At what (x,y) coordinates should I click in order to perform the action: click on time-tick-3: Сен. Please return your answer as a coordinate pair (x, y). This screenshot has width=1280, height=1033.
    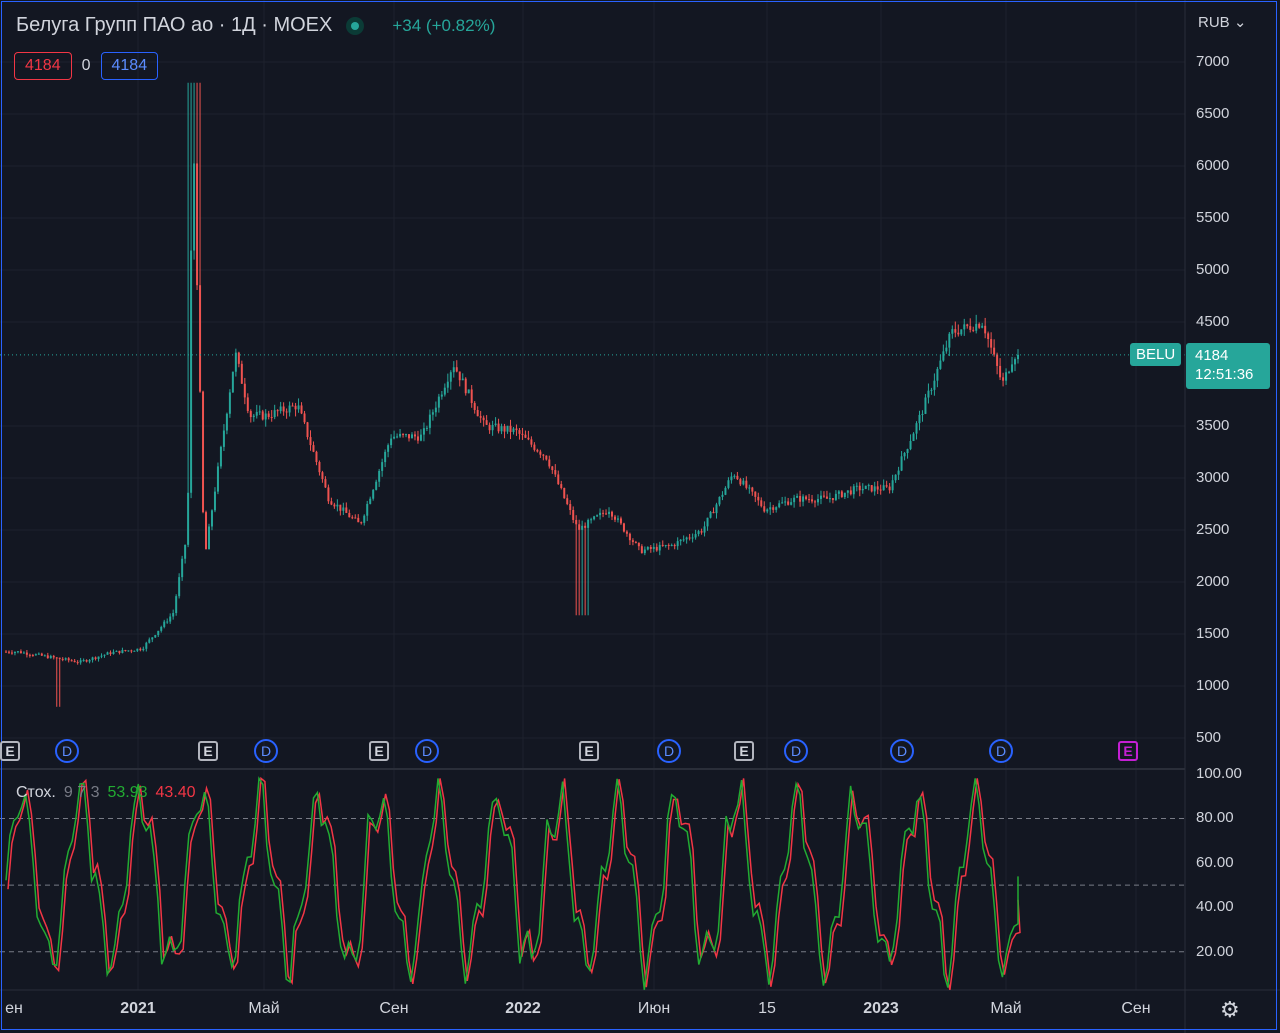
    Looking at the image, I should click on (394, 1008).